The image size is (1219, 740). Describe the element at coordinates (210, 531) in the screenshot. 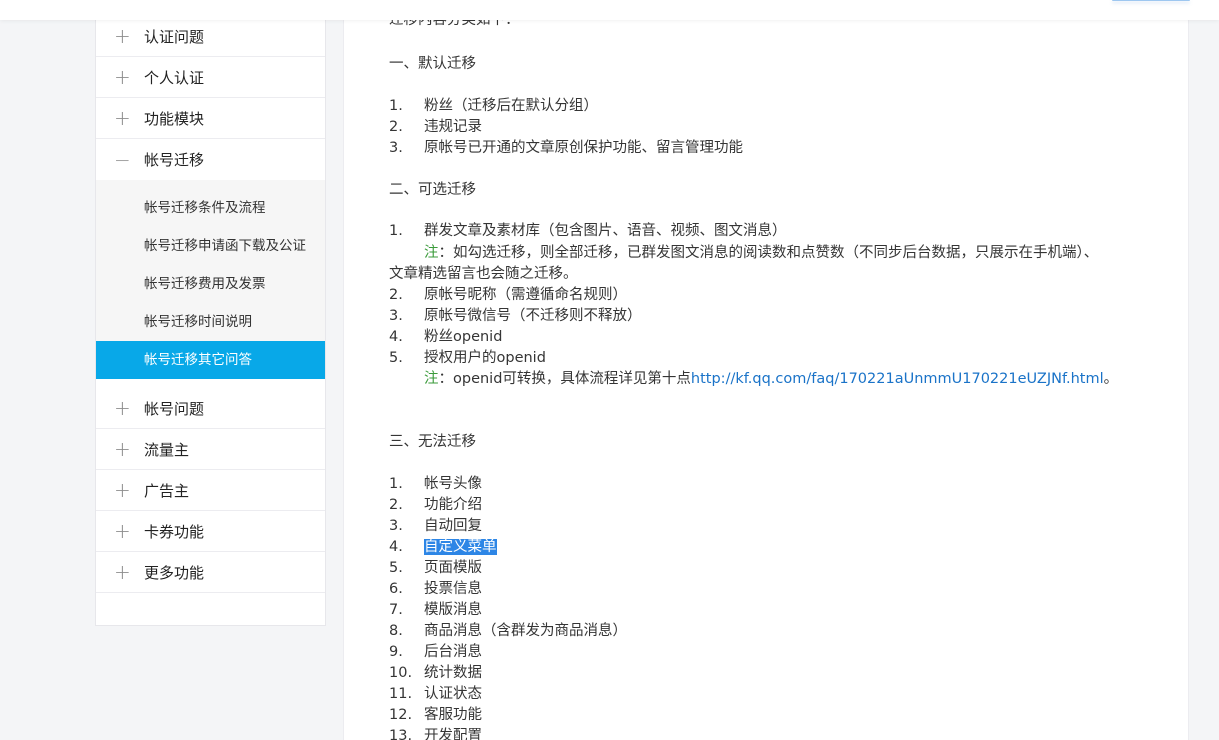

I see `sidebar-group-coupons: + 卡券功能` at that location.